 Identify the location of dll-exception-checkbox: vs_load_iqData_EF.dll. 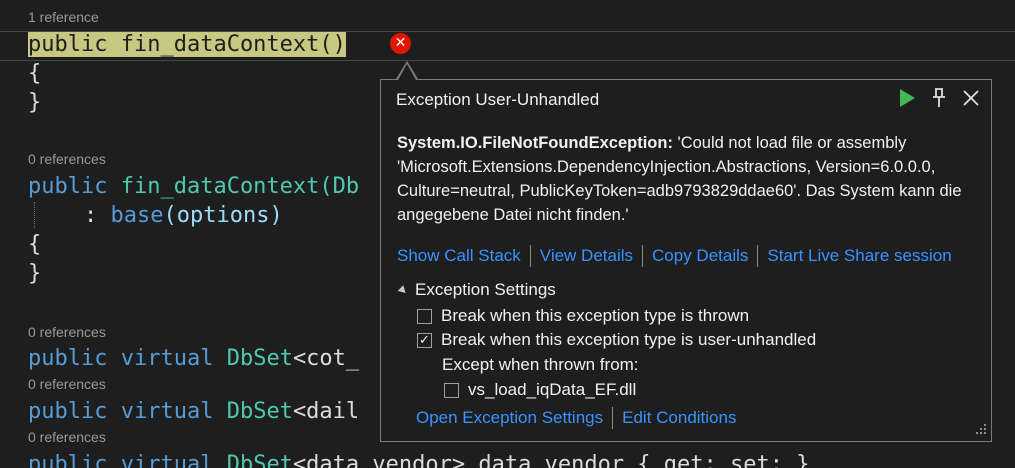
(540, 390).